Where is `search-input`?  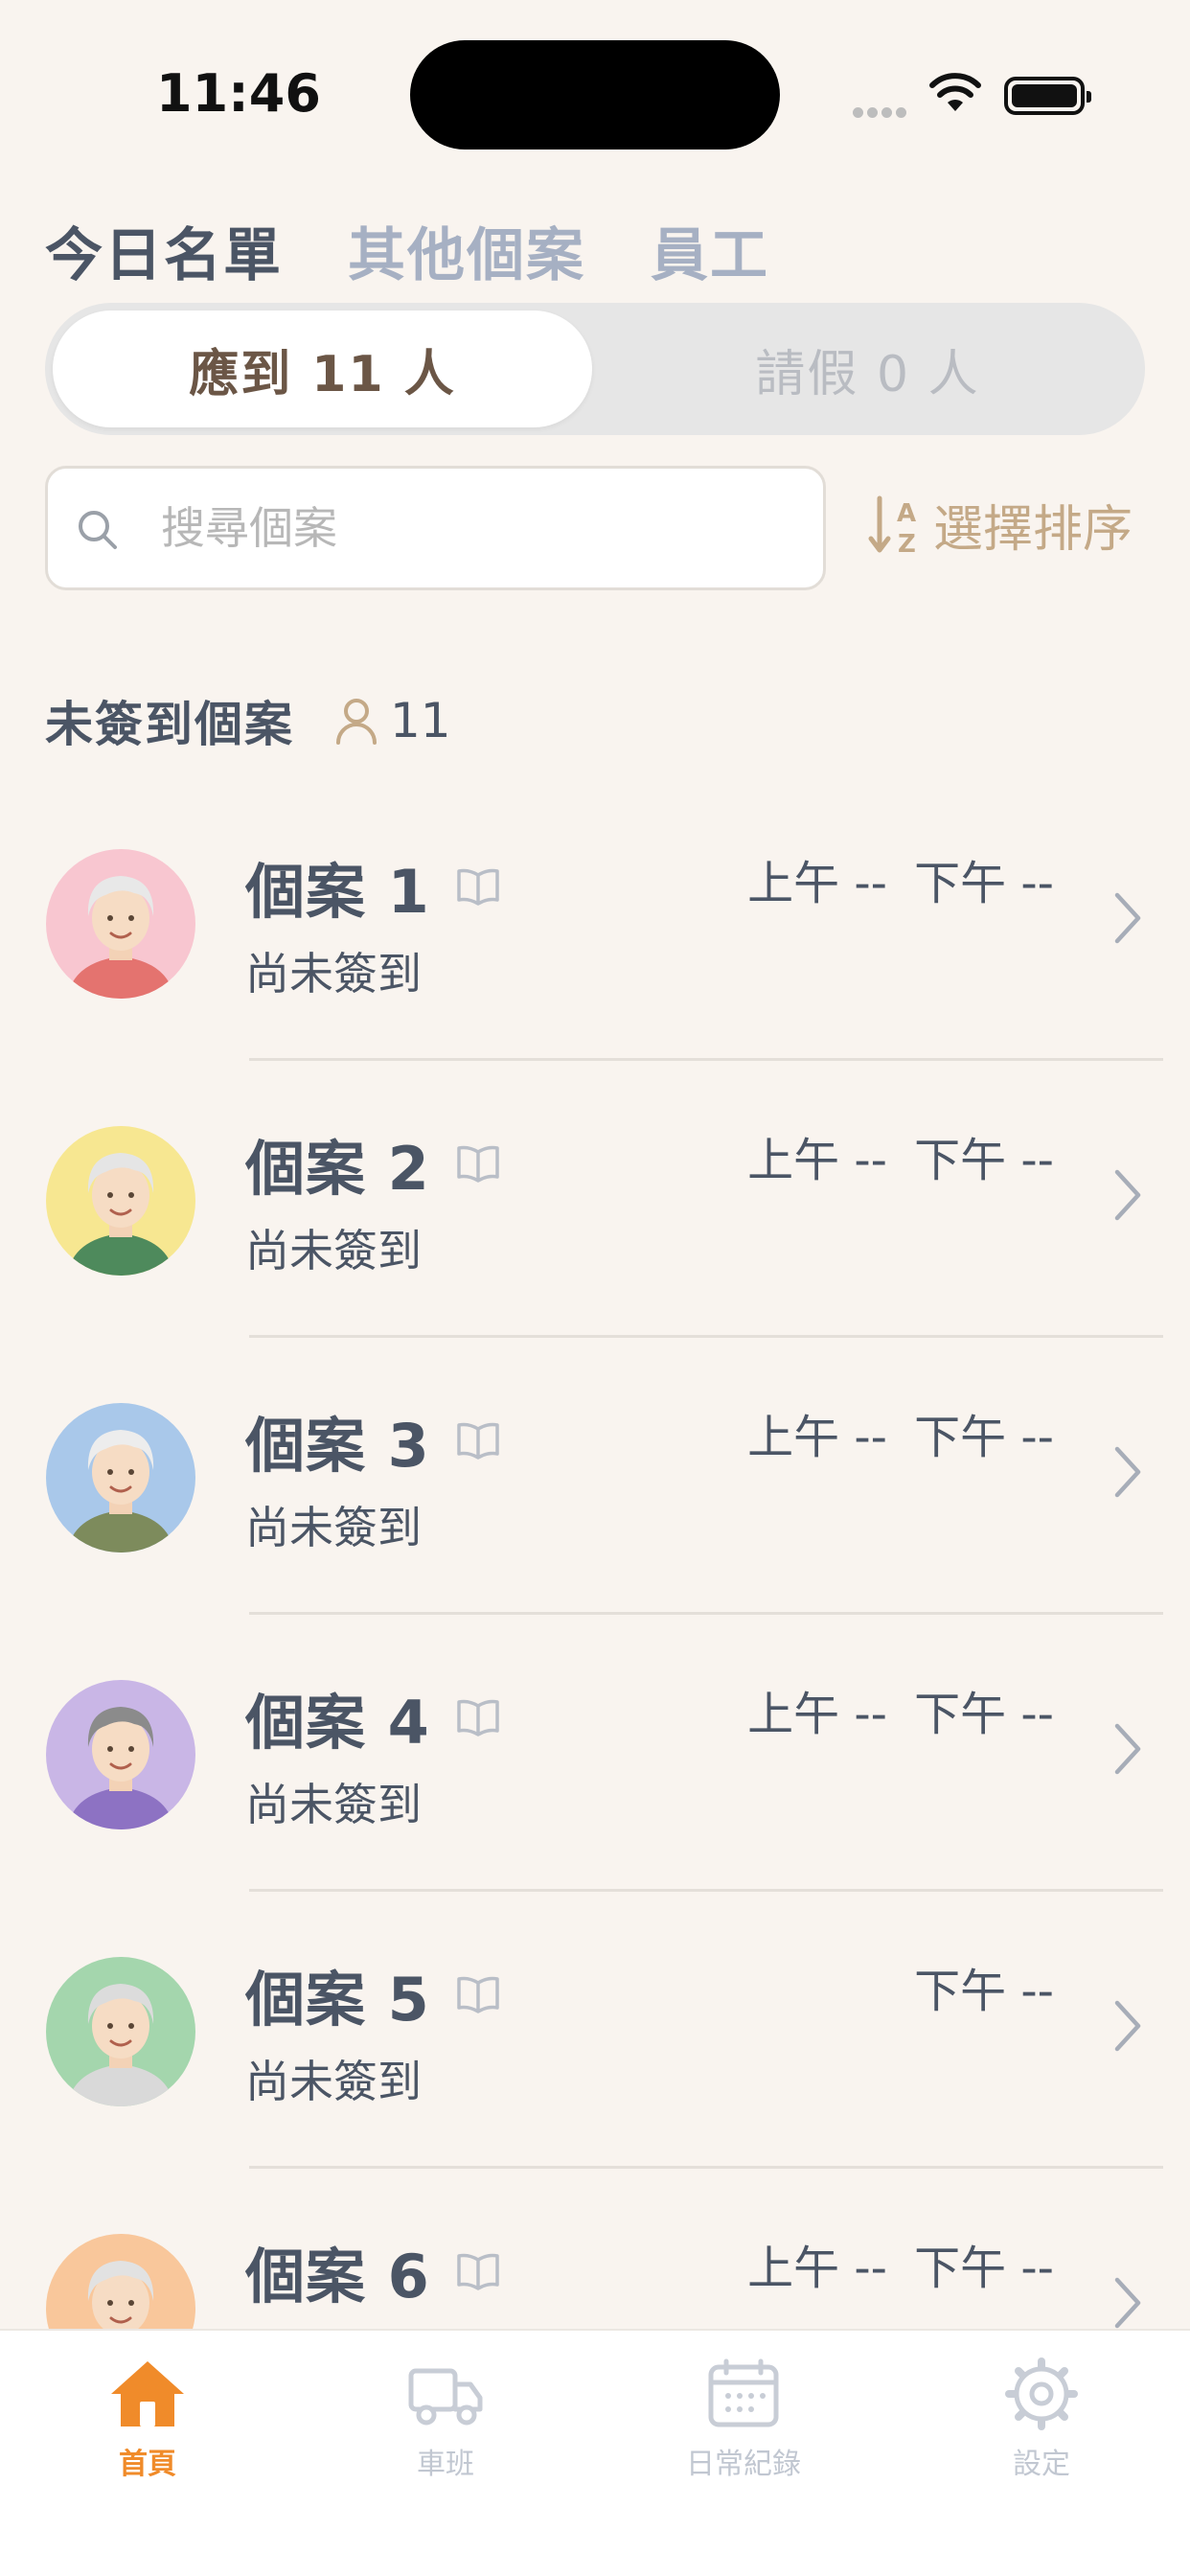
search-input is located at coordinates (477, 528).